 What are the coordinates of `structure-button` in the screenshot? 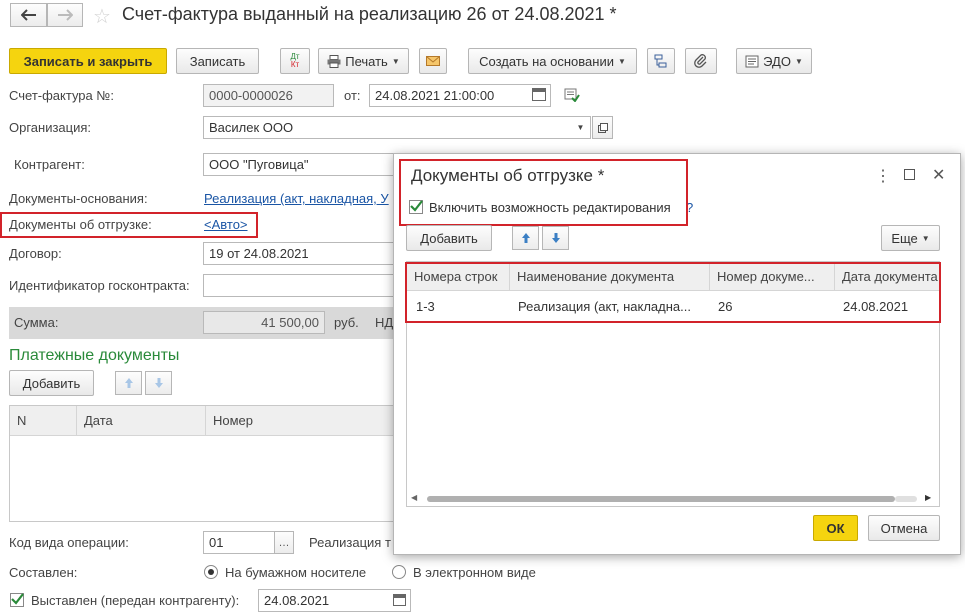 It's located at (661, 61).